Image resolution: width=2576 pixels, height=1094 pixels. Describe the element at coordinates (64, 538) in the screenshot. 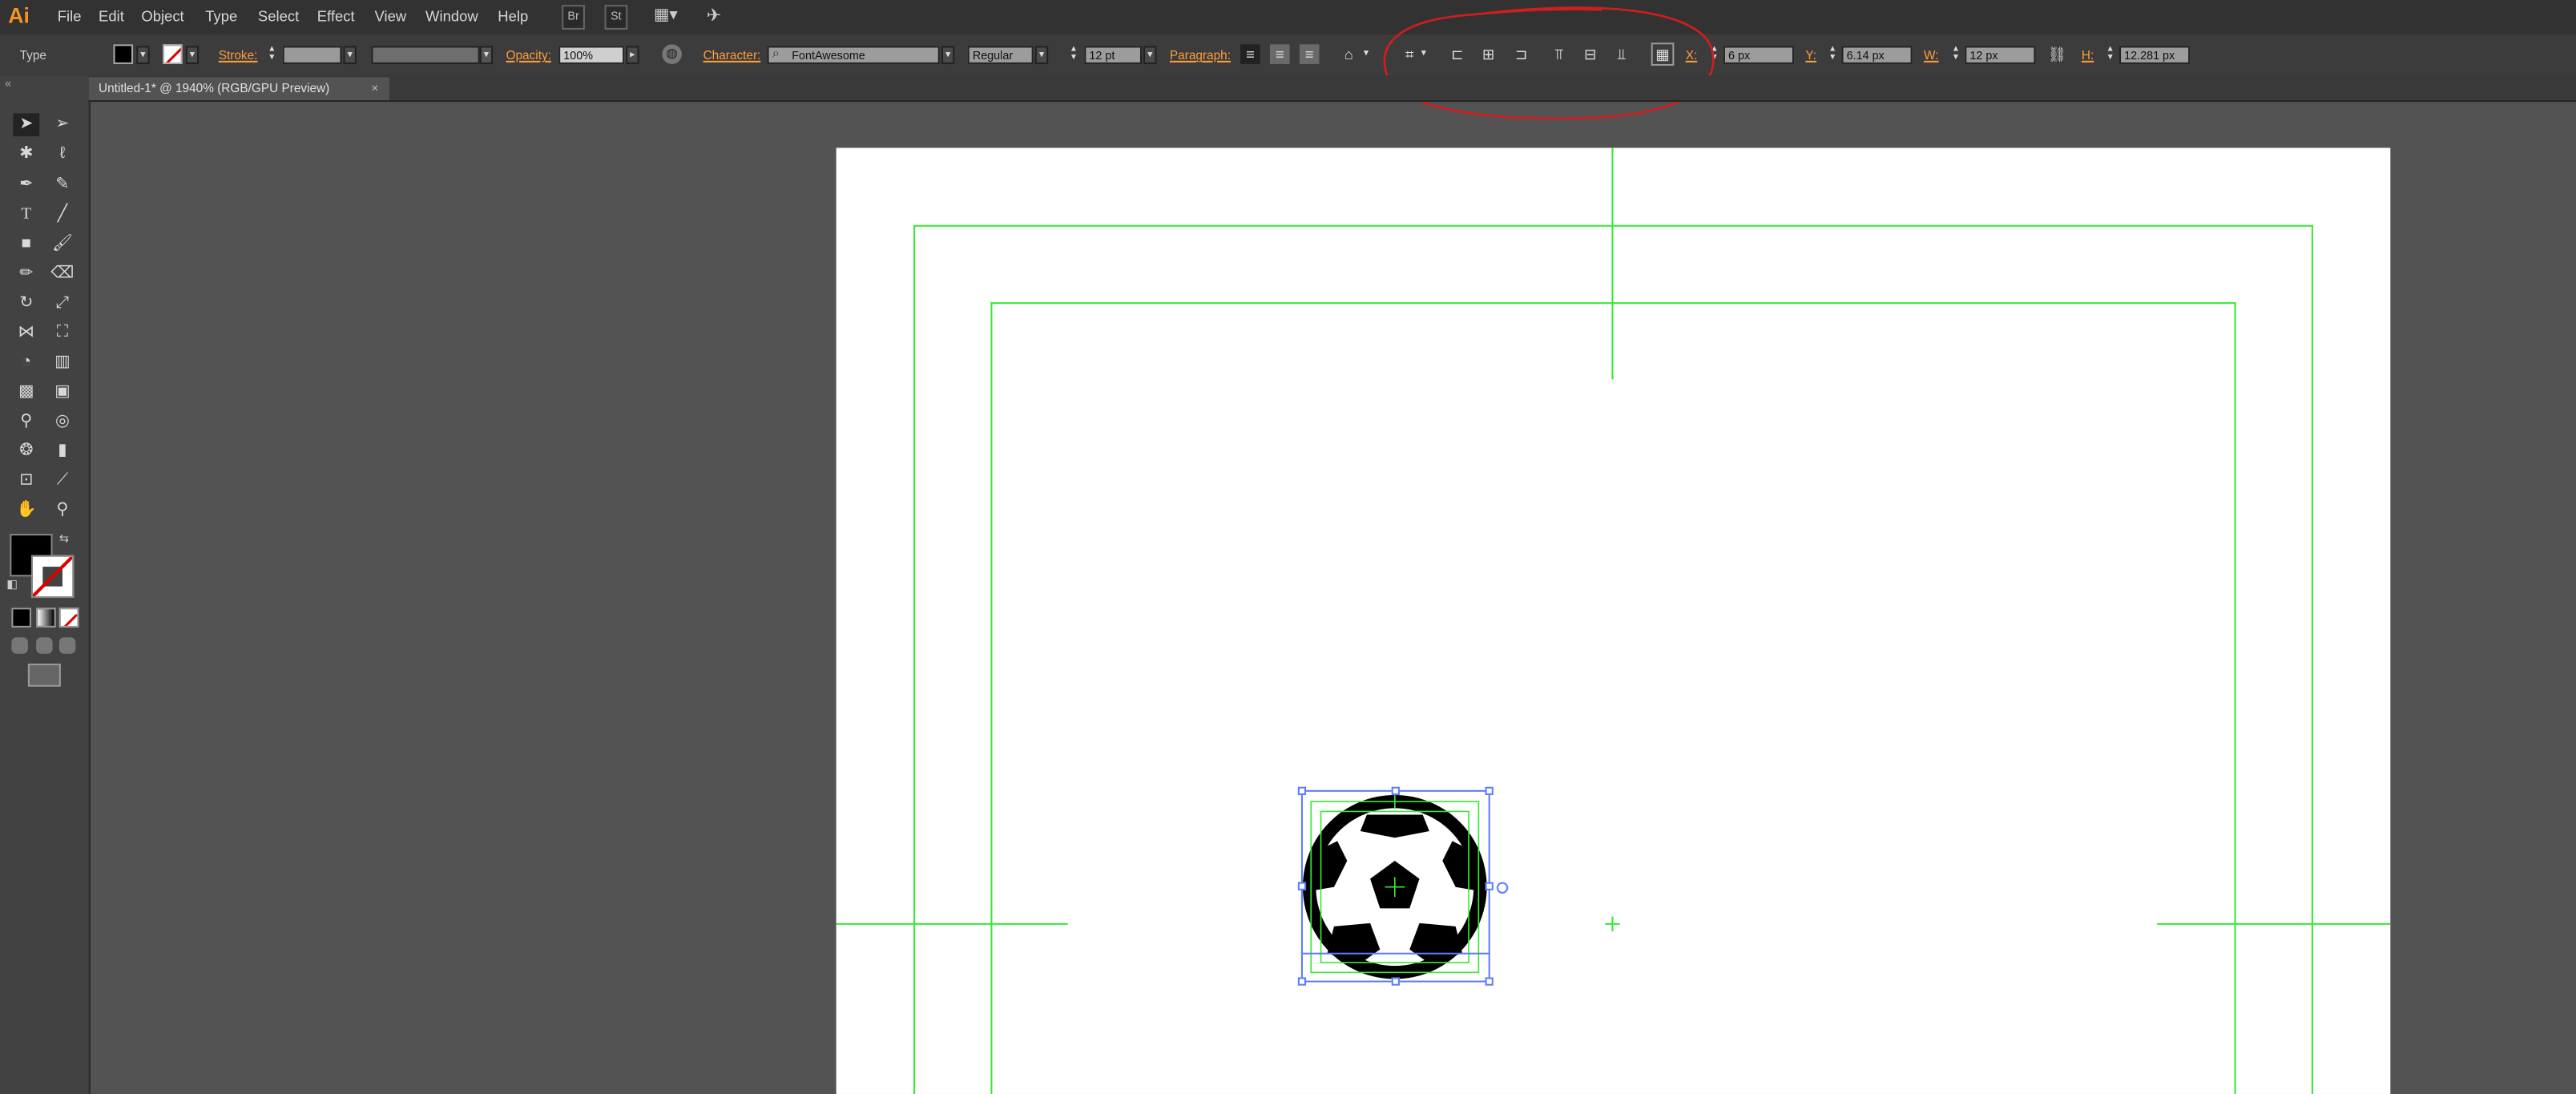

I see `swap-colors-icon: ⇆` at that location.